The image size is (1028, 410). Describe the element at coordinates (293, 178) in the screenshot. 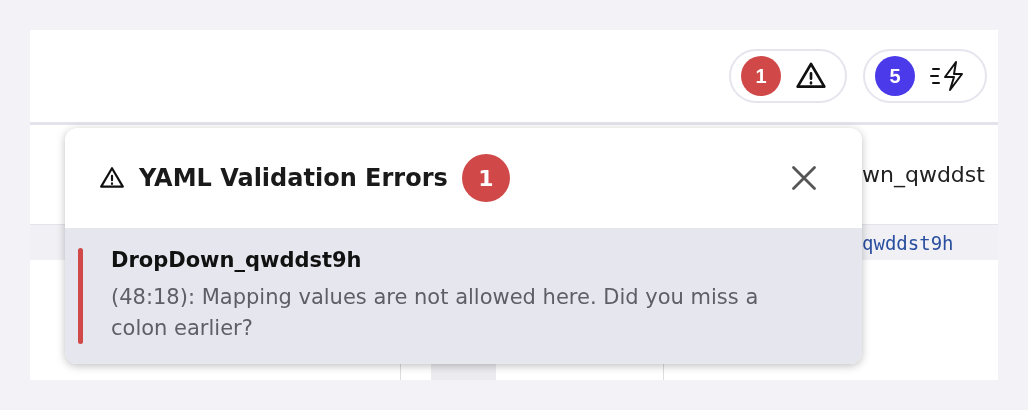

I see `popover-title: YAML Validation Errors` at that location.